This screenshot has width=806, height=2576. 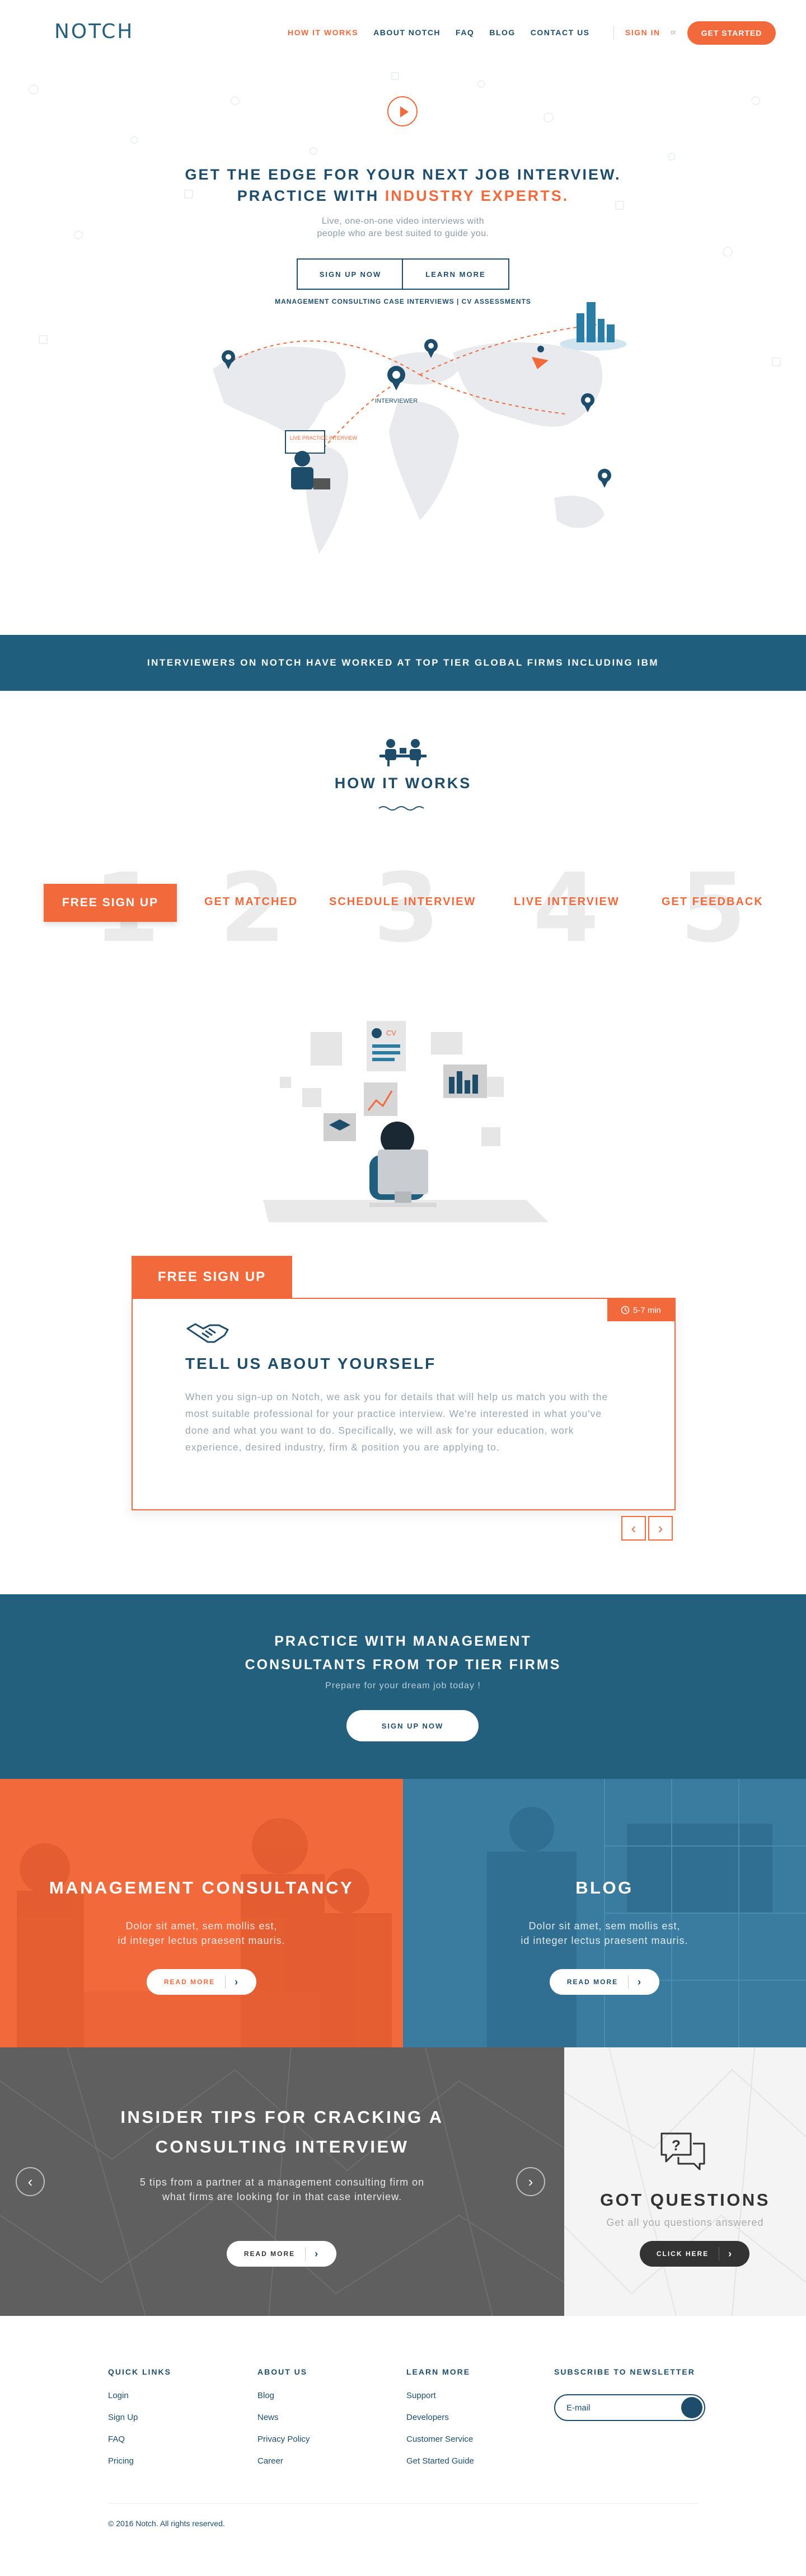 I want to click on nav-blog: BLOG, so click(x=502, y=32).